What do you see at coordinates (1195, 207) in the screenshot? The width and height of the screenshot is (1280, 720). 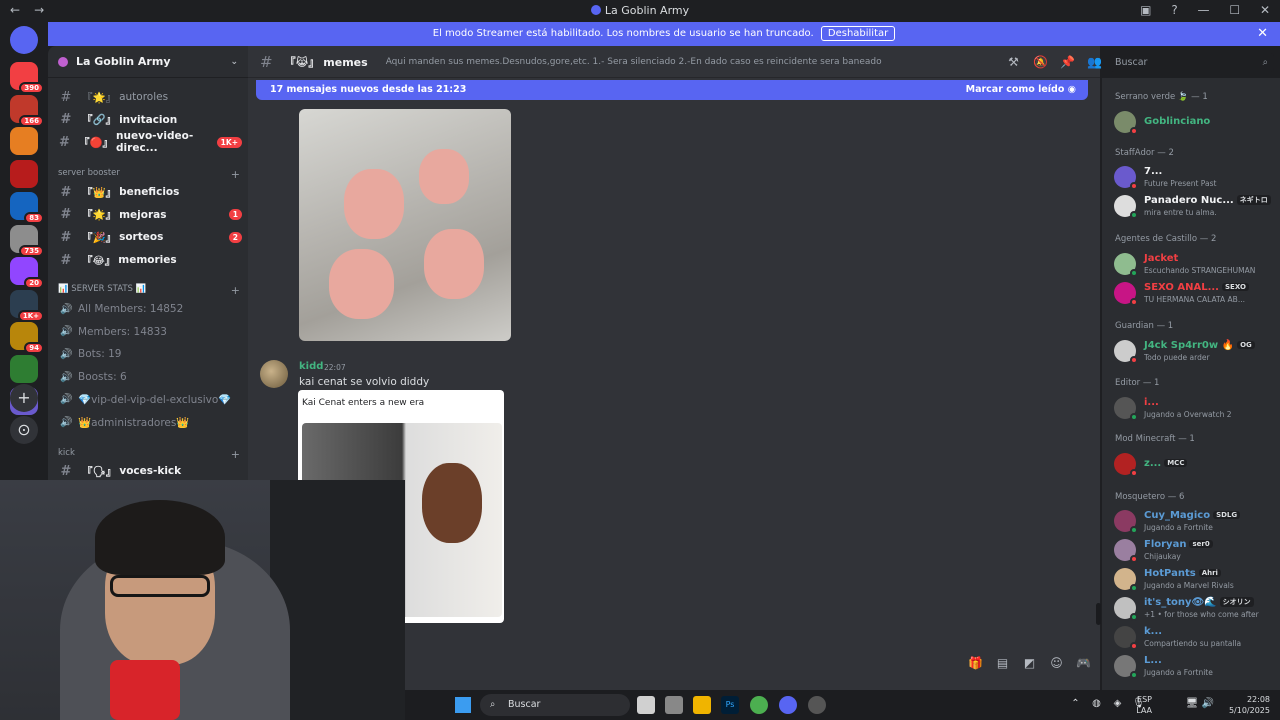 I see `member-item: Panadero Nuc... ネギトロ mira entre tu alma.` at bounding box center [1195, 207].